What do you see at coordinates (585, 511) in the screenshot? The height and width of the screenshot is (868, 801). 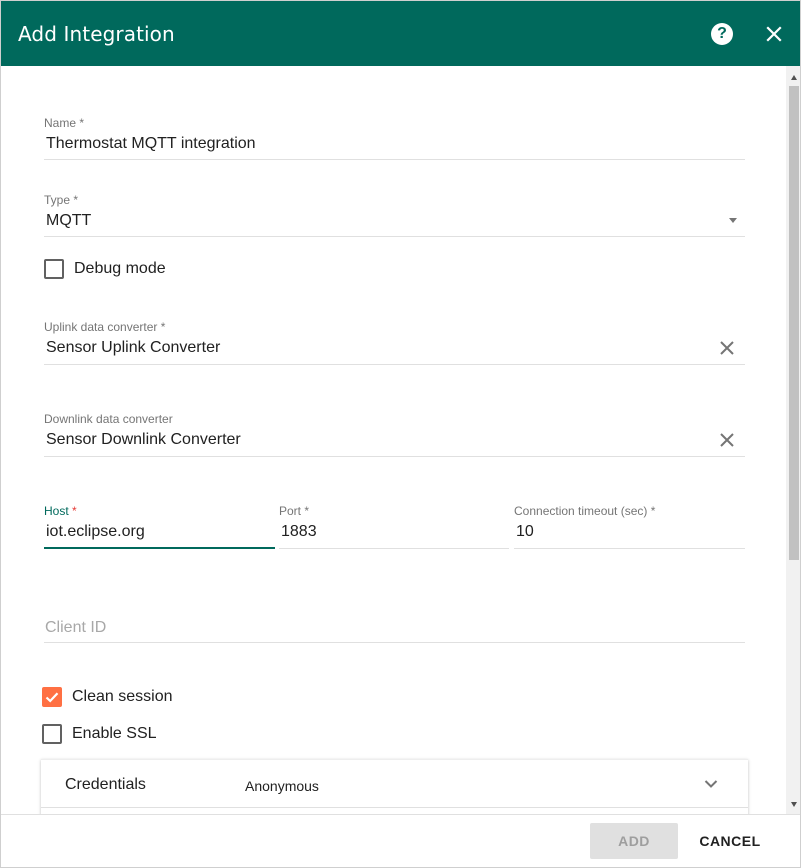 I see `connection-timeout-label: Connection timeout (sec) *` at bounding box center [585, 511].